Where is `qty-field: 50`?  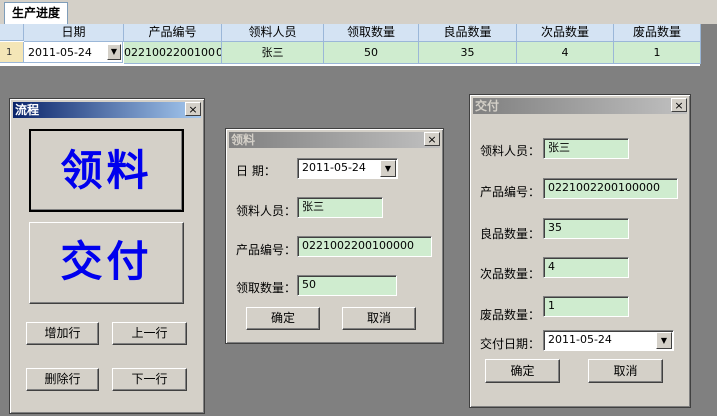 qty-field: 50 is located at coordinates (347, 285).